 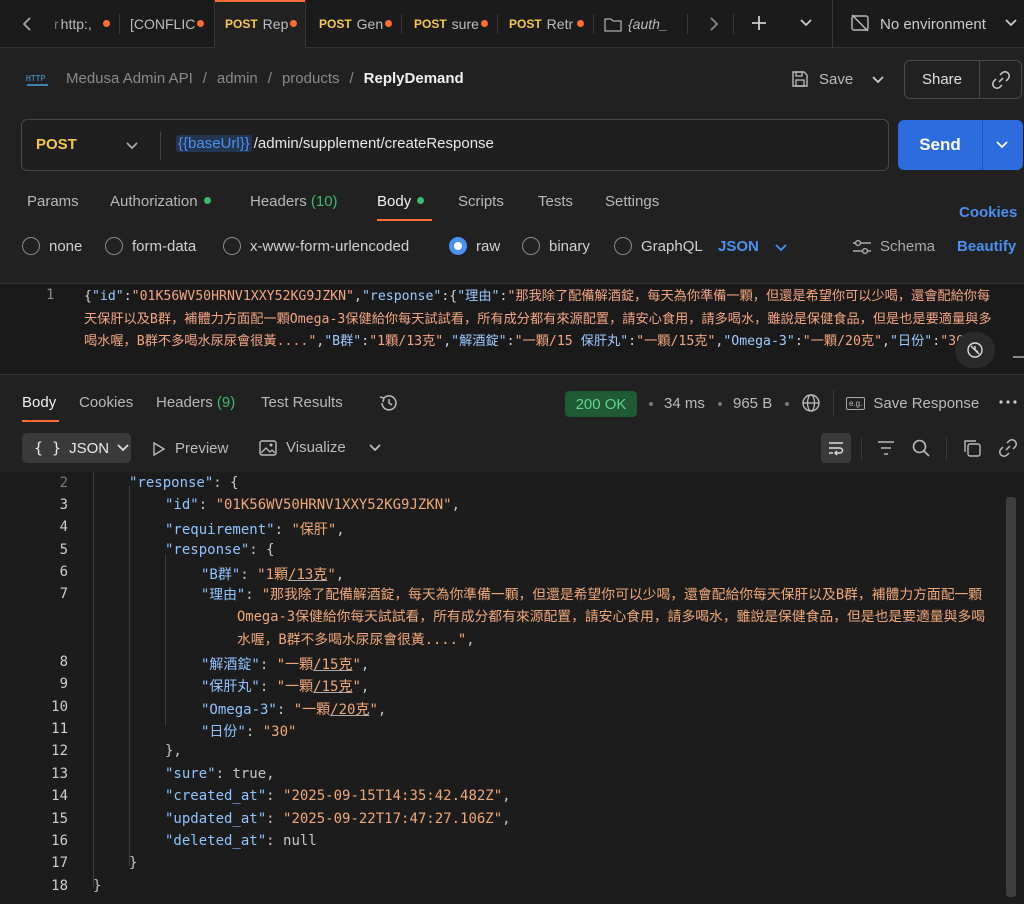 What do you see at coordinates (836, 448) in the screenshot?
I see `wrap-lines-icon` at bounding box center [836, 448].